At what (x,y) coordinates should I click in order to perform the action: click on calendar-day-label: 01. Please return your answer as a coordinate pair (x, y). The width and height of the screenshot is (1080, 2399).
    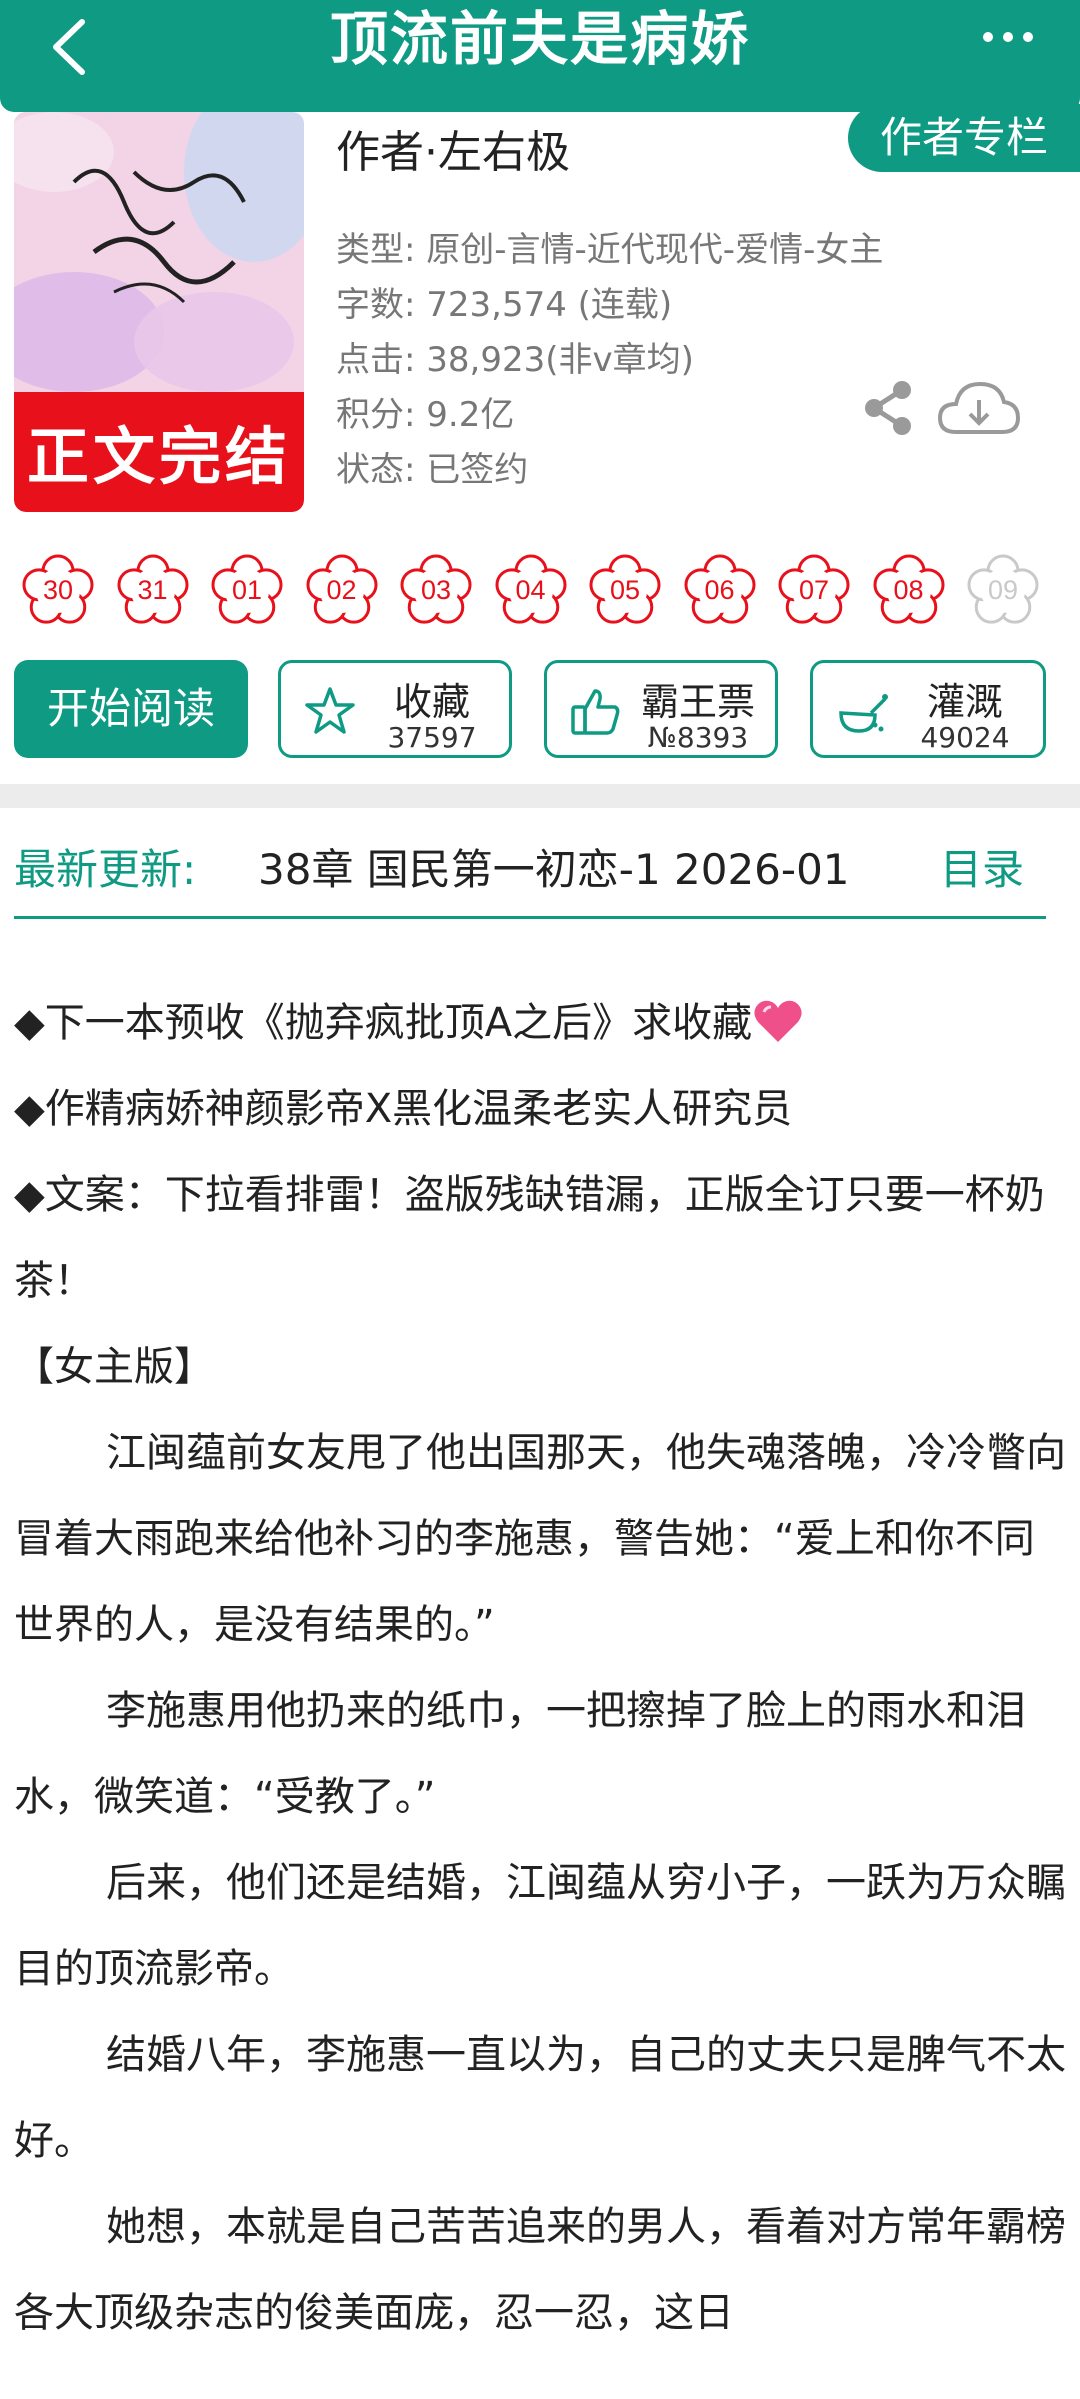
    Looking at the image, I should click on (247, 590).